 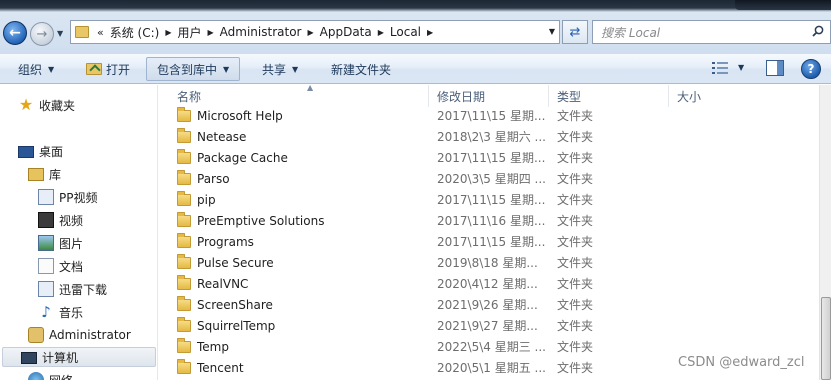 What do you see at coordinates (310, 88) in the screenshot?
I see `sort-ascending-icon: ▲` at bounding box center [310, 88].